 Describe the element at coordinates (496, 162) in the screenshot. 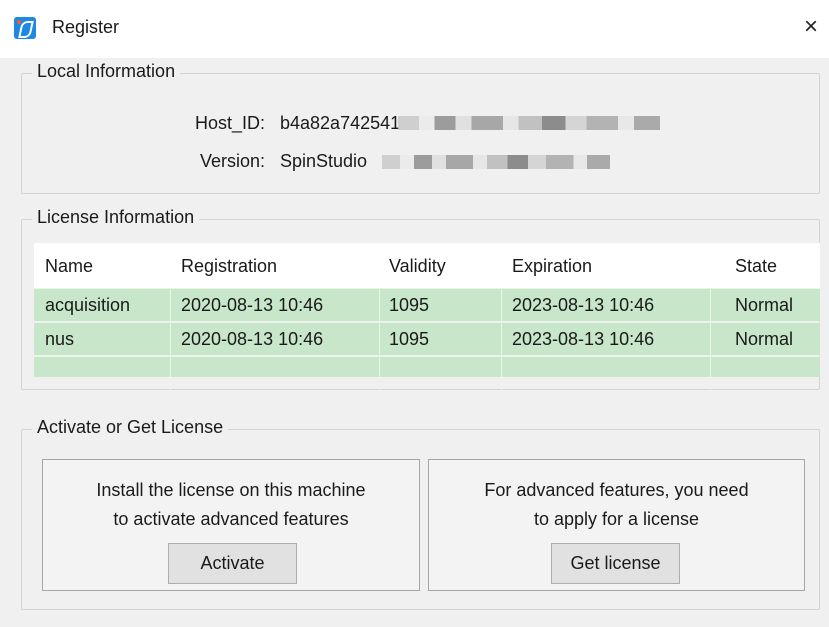

I see `redacted-version` at that location.